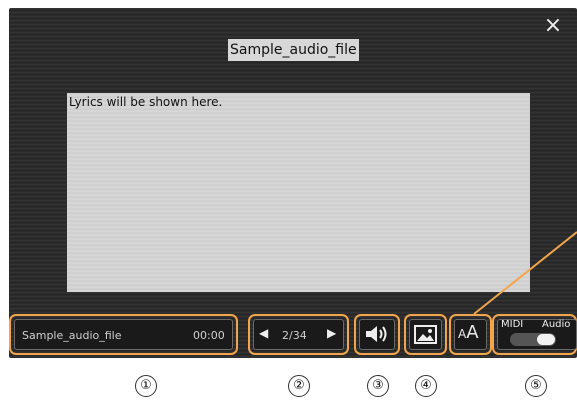 This screenshot has height=401, width=577. I want to click on callout-2: ②, so click(299, 386).